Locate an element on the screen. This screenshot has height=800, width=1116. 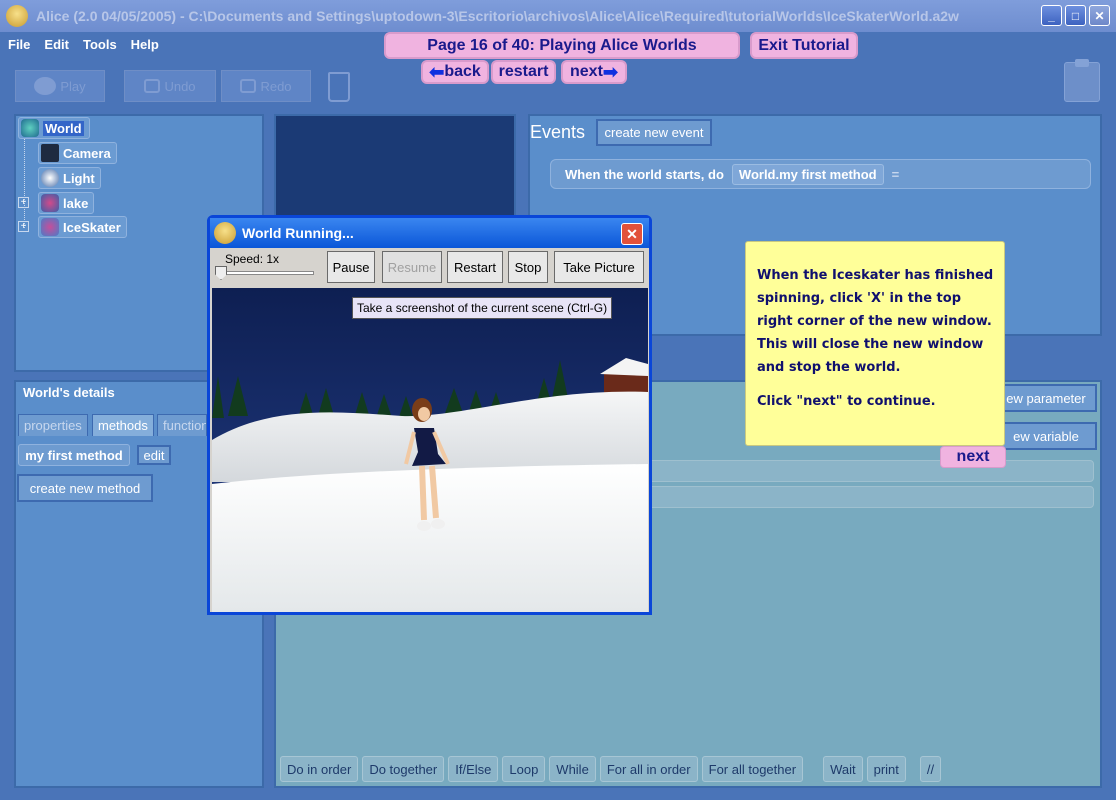
while-tile: While is located at coordinates (572, 769).